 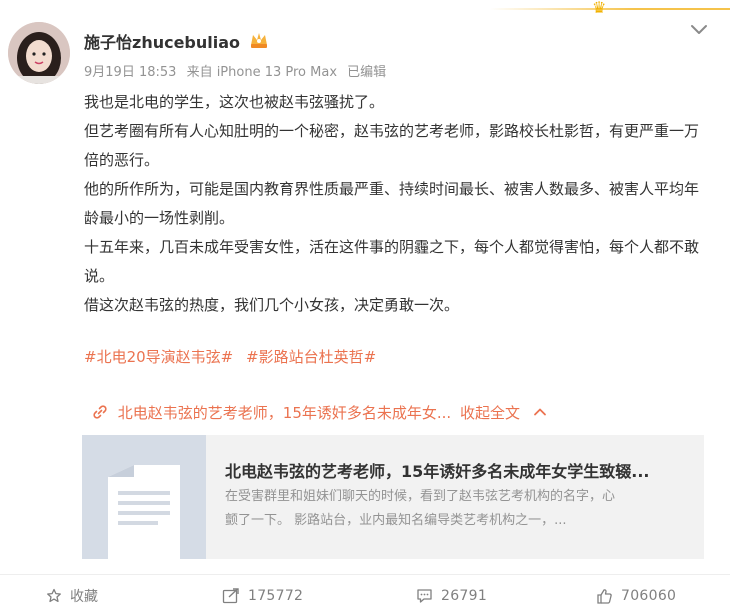 What do you see at coordinates (158, 357) in the screenshot?
I see `hashtag-link: #北电20导演赵韦弦#` at bounding box center [158, 357].